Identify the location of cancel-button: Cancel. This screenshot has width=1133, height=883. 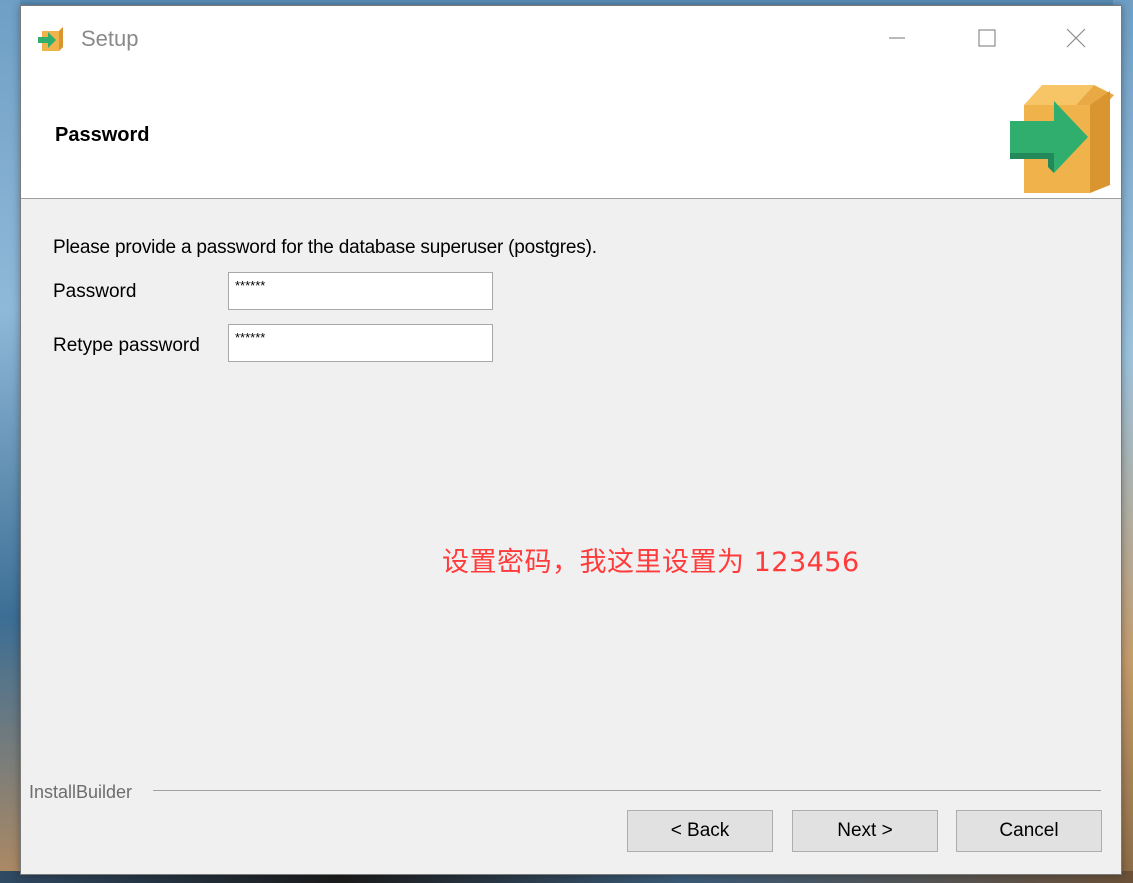
(1029, 831).